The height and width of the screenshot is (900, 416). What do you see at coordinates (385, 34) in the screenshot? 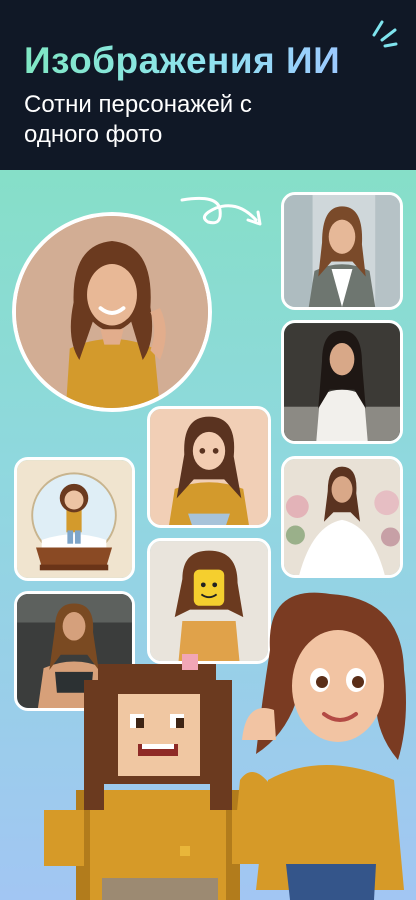
I see `sparkle-icon` at bounding box center [385, 34].